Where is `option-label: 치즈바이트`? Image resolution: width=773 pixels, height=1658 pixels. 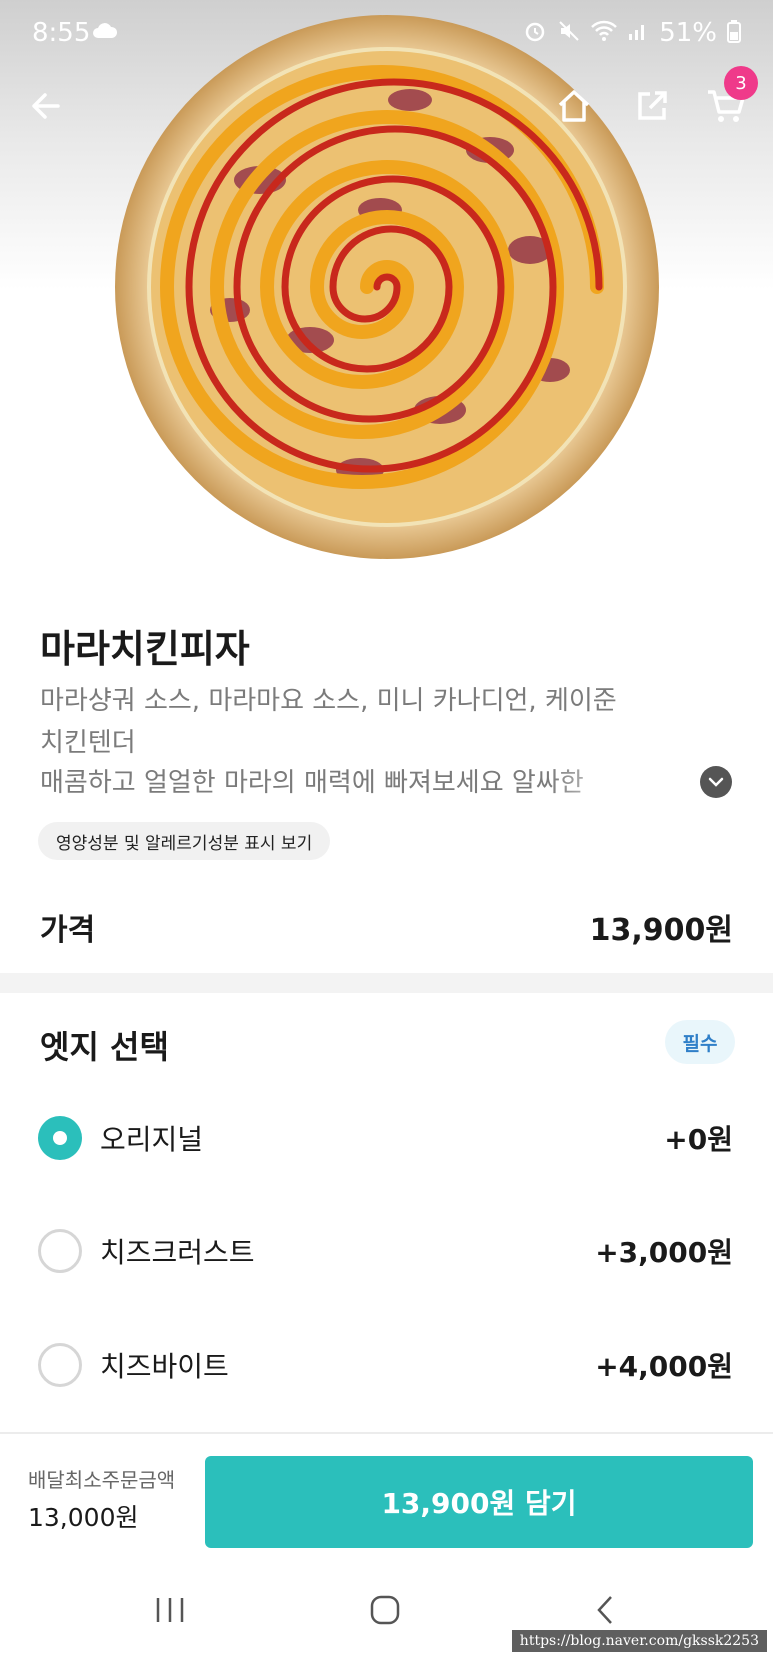 option-label: 치즈바이트 is located at coordinates (164, 1366).